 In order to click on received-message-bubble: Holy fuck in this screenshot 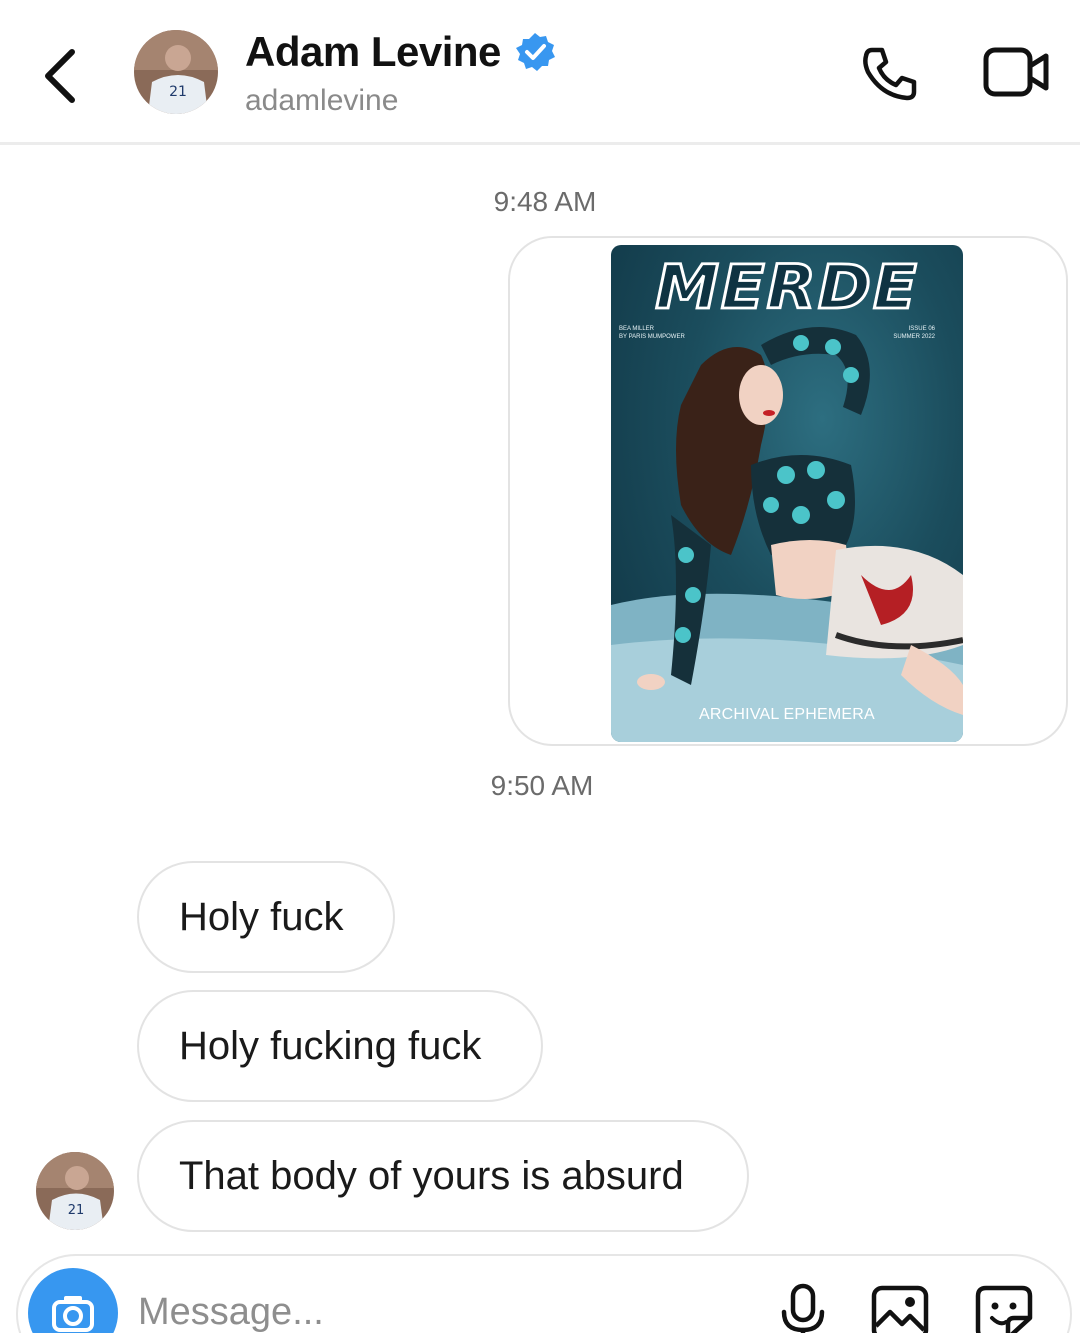, I will do `click(266, 917)`.